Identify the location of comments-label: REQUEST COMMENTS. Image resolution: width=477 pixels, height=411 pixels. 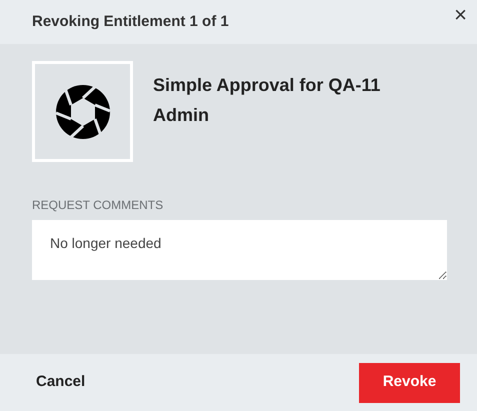
(98, 205).